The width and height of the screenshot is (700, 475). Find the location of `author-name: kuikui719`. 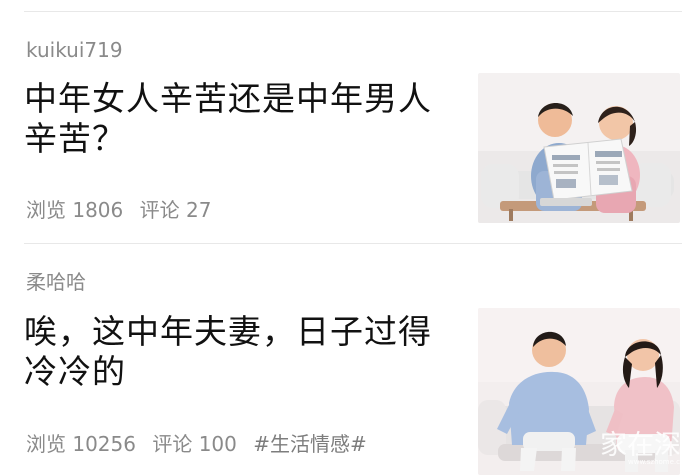

author-name: kuikui719 is located at coordinates (74, 50).